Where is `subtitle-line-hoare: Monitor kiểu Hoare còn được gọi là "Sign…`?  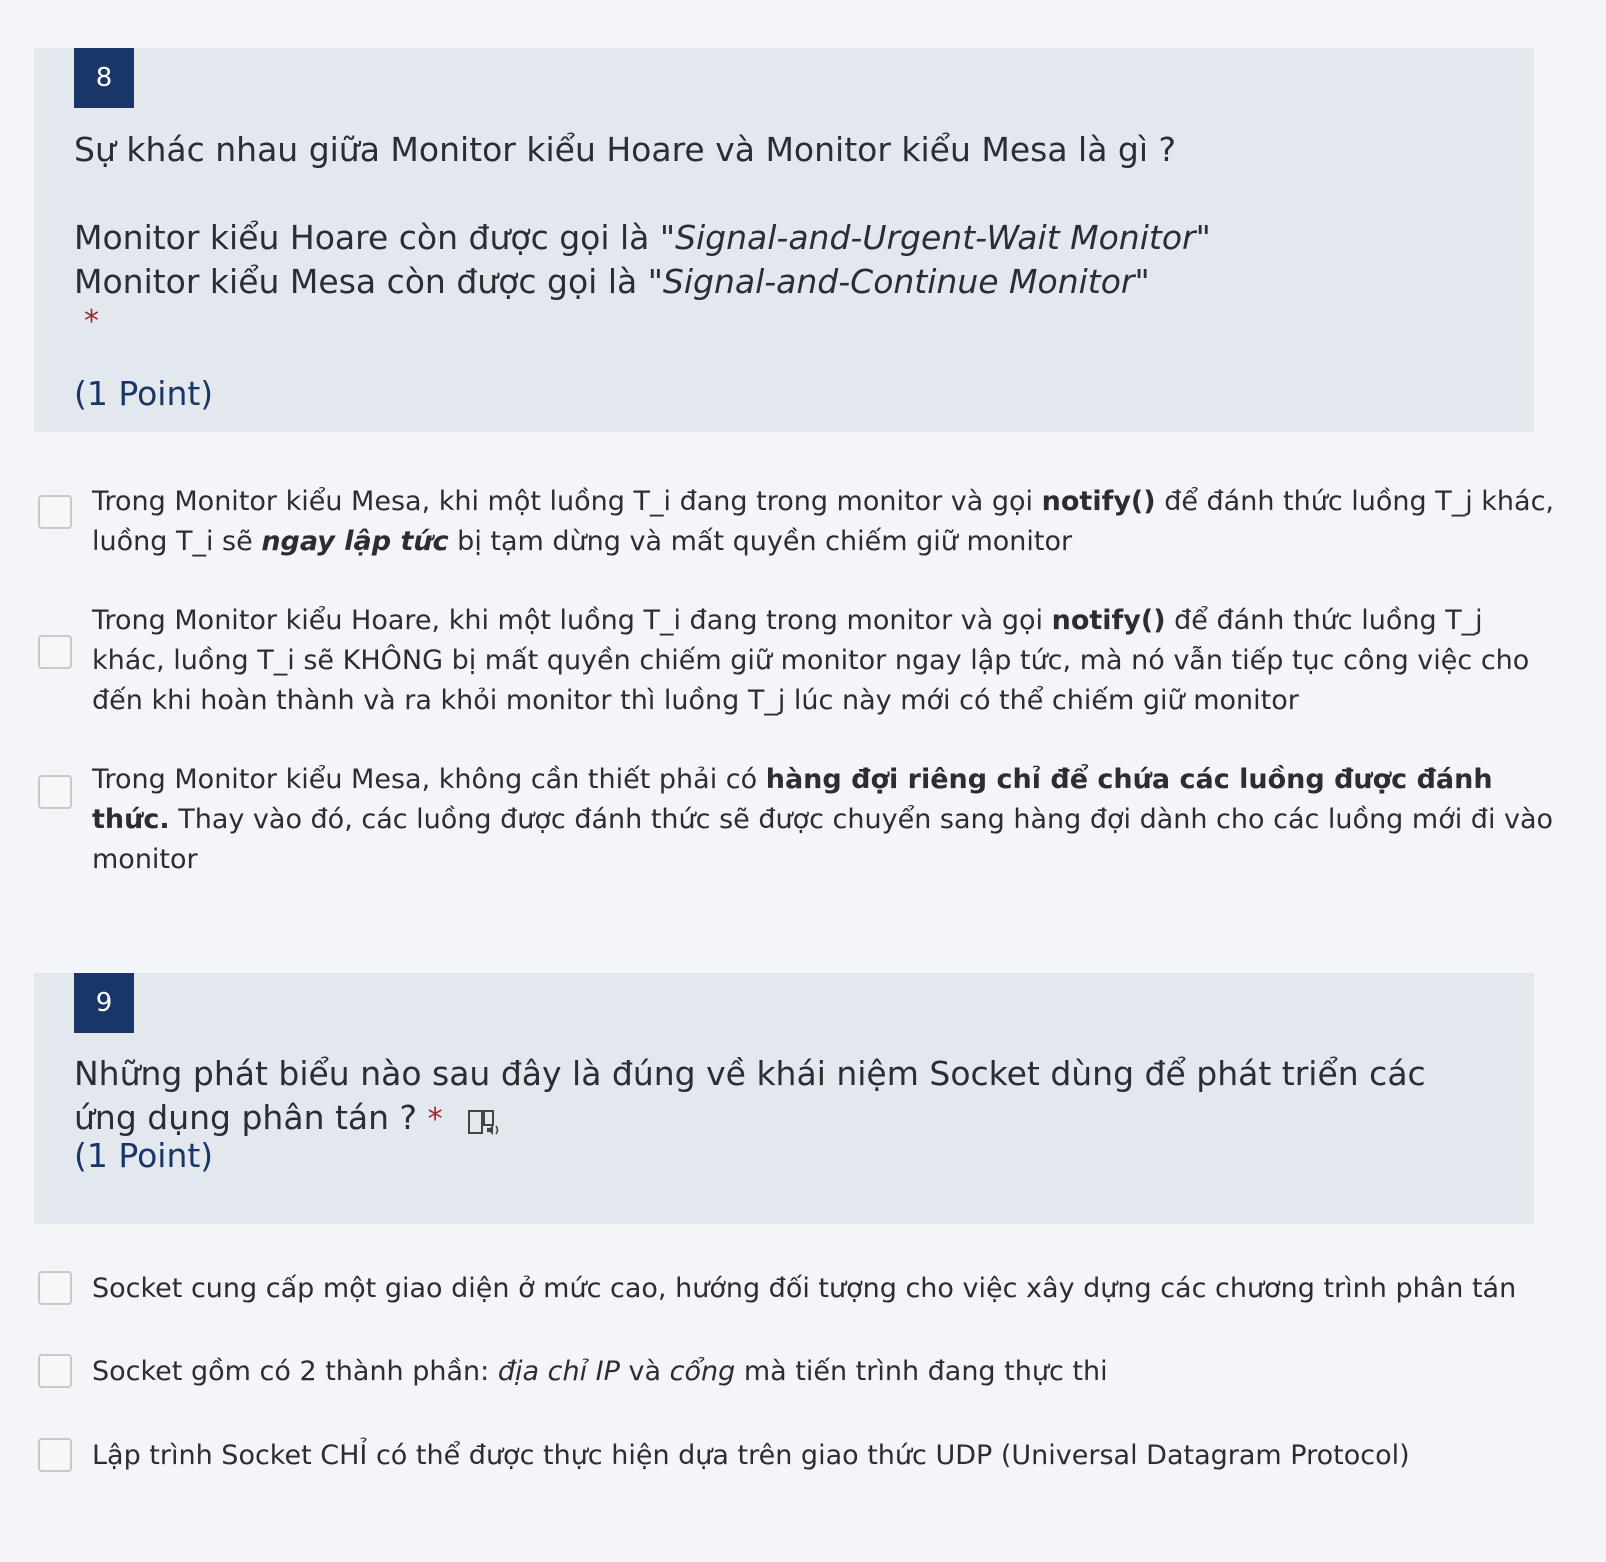 subtitle-line-hoare: Monitor kiểu Hoare còn được gọi là "Sign… is located at coordinates (642, 237).